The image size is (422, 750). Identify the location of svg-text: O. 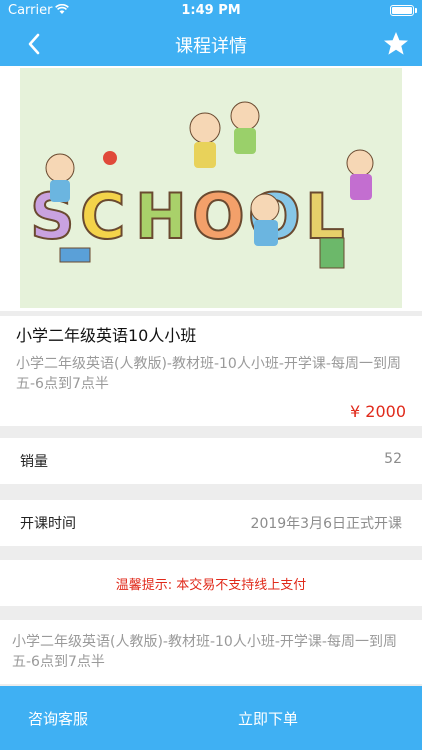
(218, 216).